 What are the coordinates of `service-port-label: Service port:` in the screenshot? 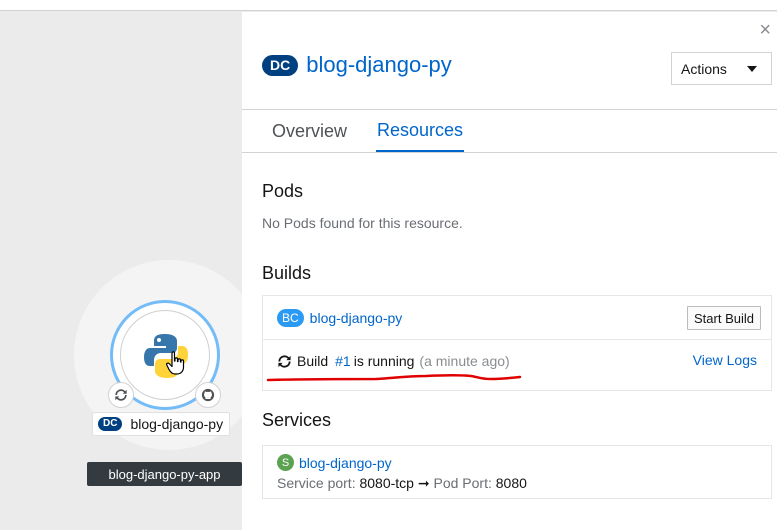 It's located at (316, 483).